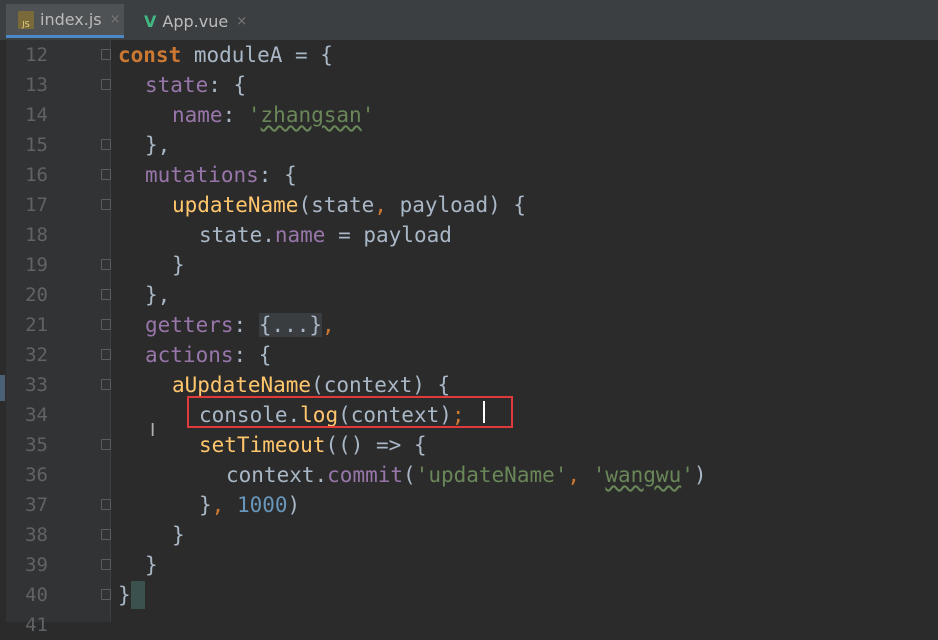 The height and width of the screenshot is (640, 938). Describe the element at coordinates (36, 505) in the screenshot. I see `line-number: 37` at that location.